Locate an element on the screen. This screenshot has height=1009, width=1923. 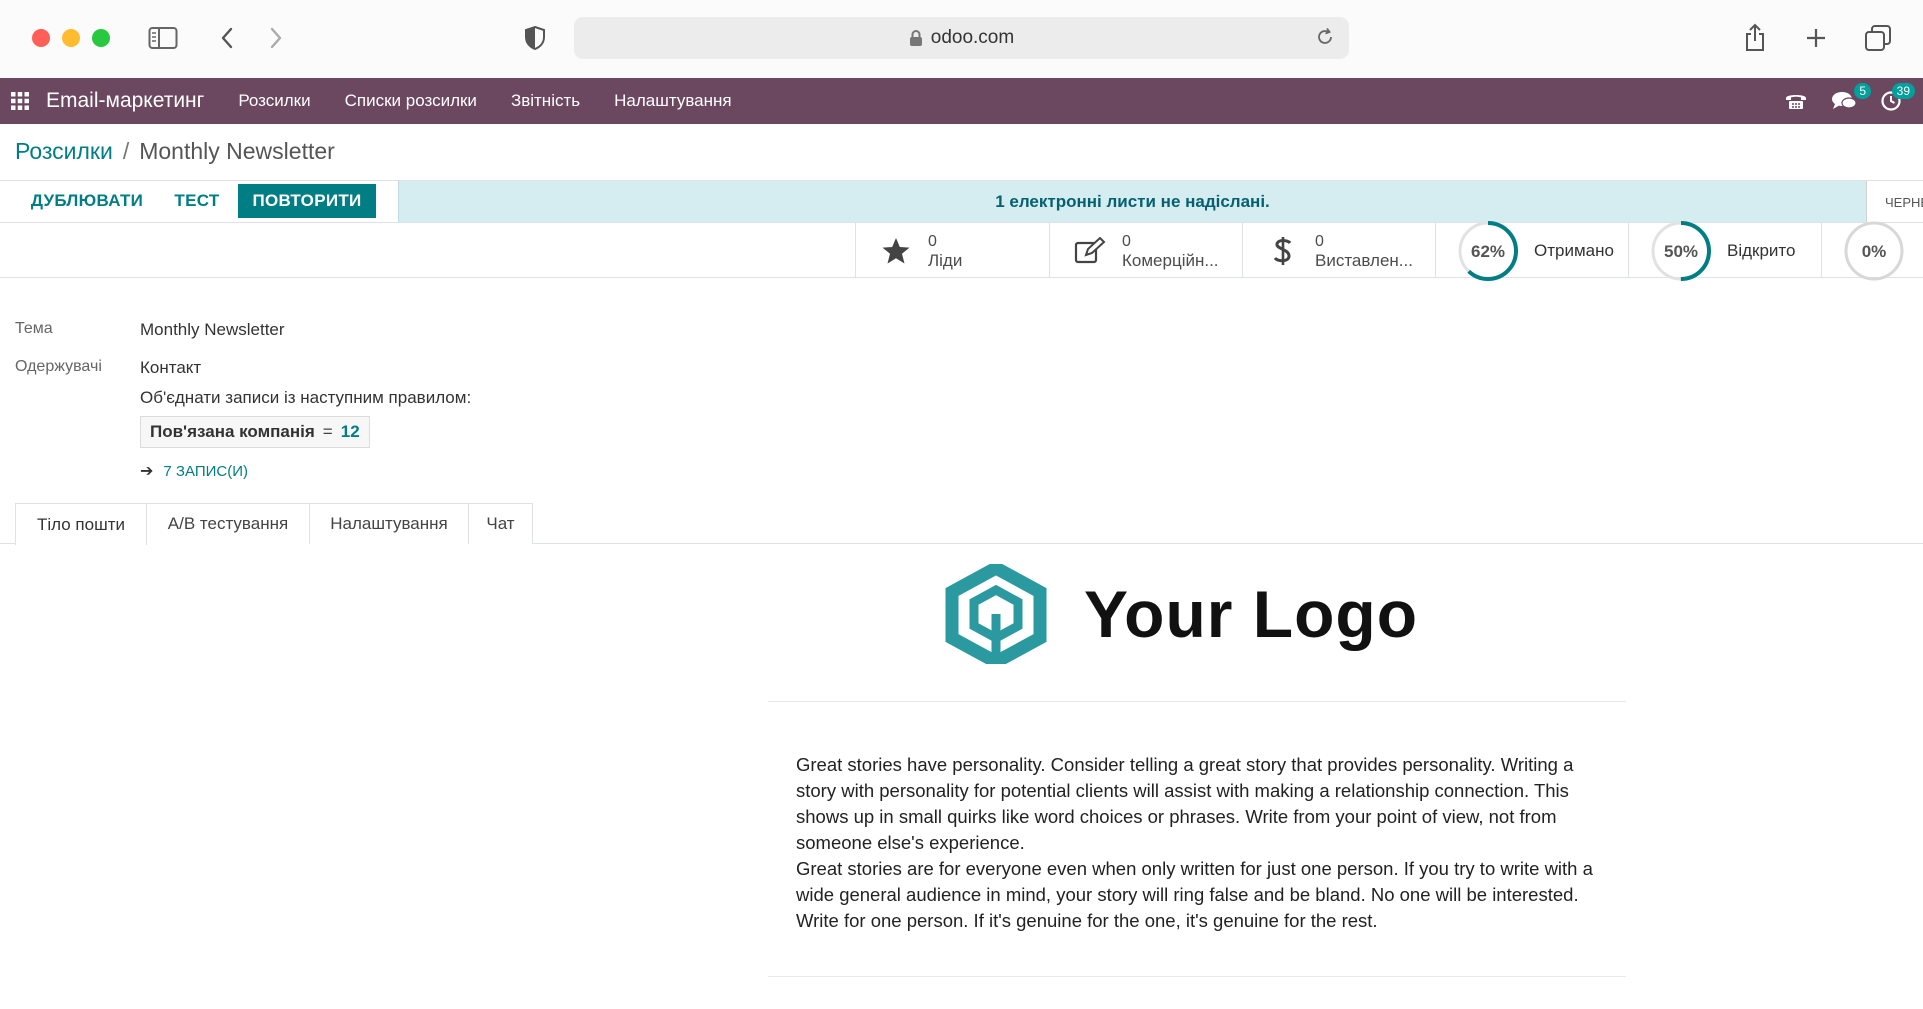
domain-filter-chip: Пов'язана компанія = 12 is located at coordinates (255, 432).